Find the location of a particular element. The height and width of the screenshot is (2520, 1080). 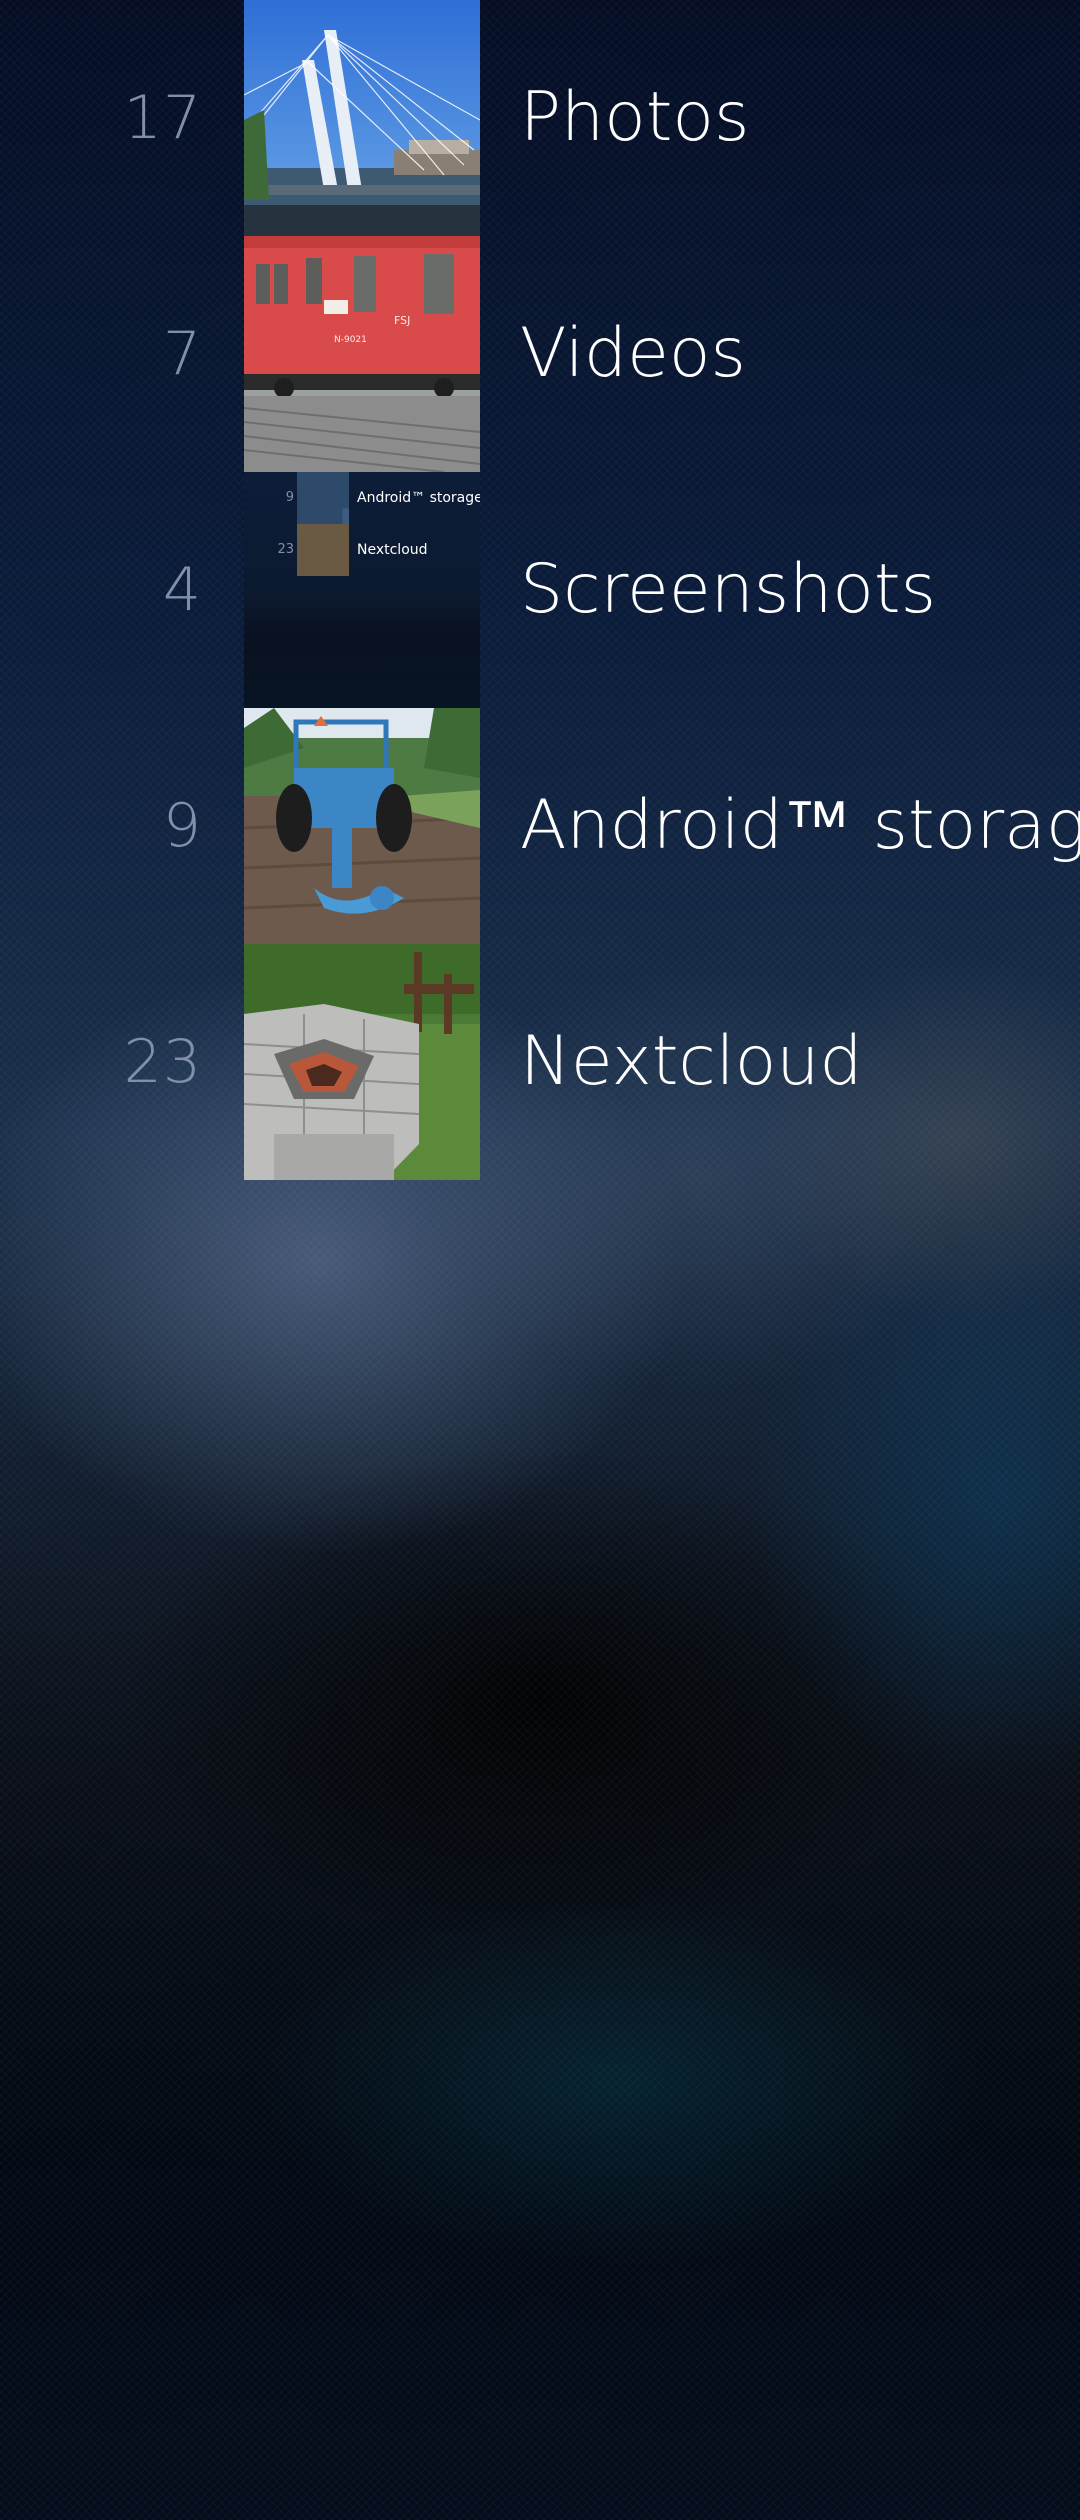

album-item-videos: 7 FSJ N-9021 Videos is located at coordinates (540, 354).